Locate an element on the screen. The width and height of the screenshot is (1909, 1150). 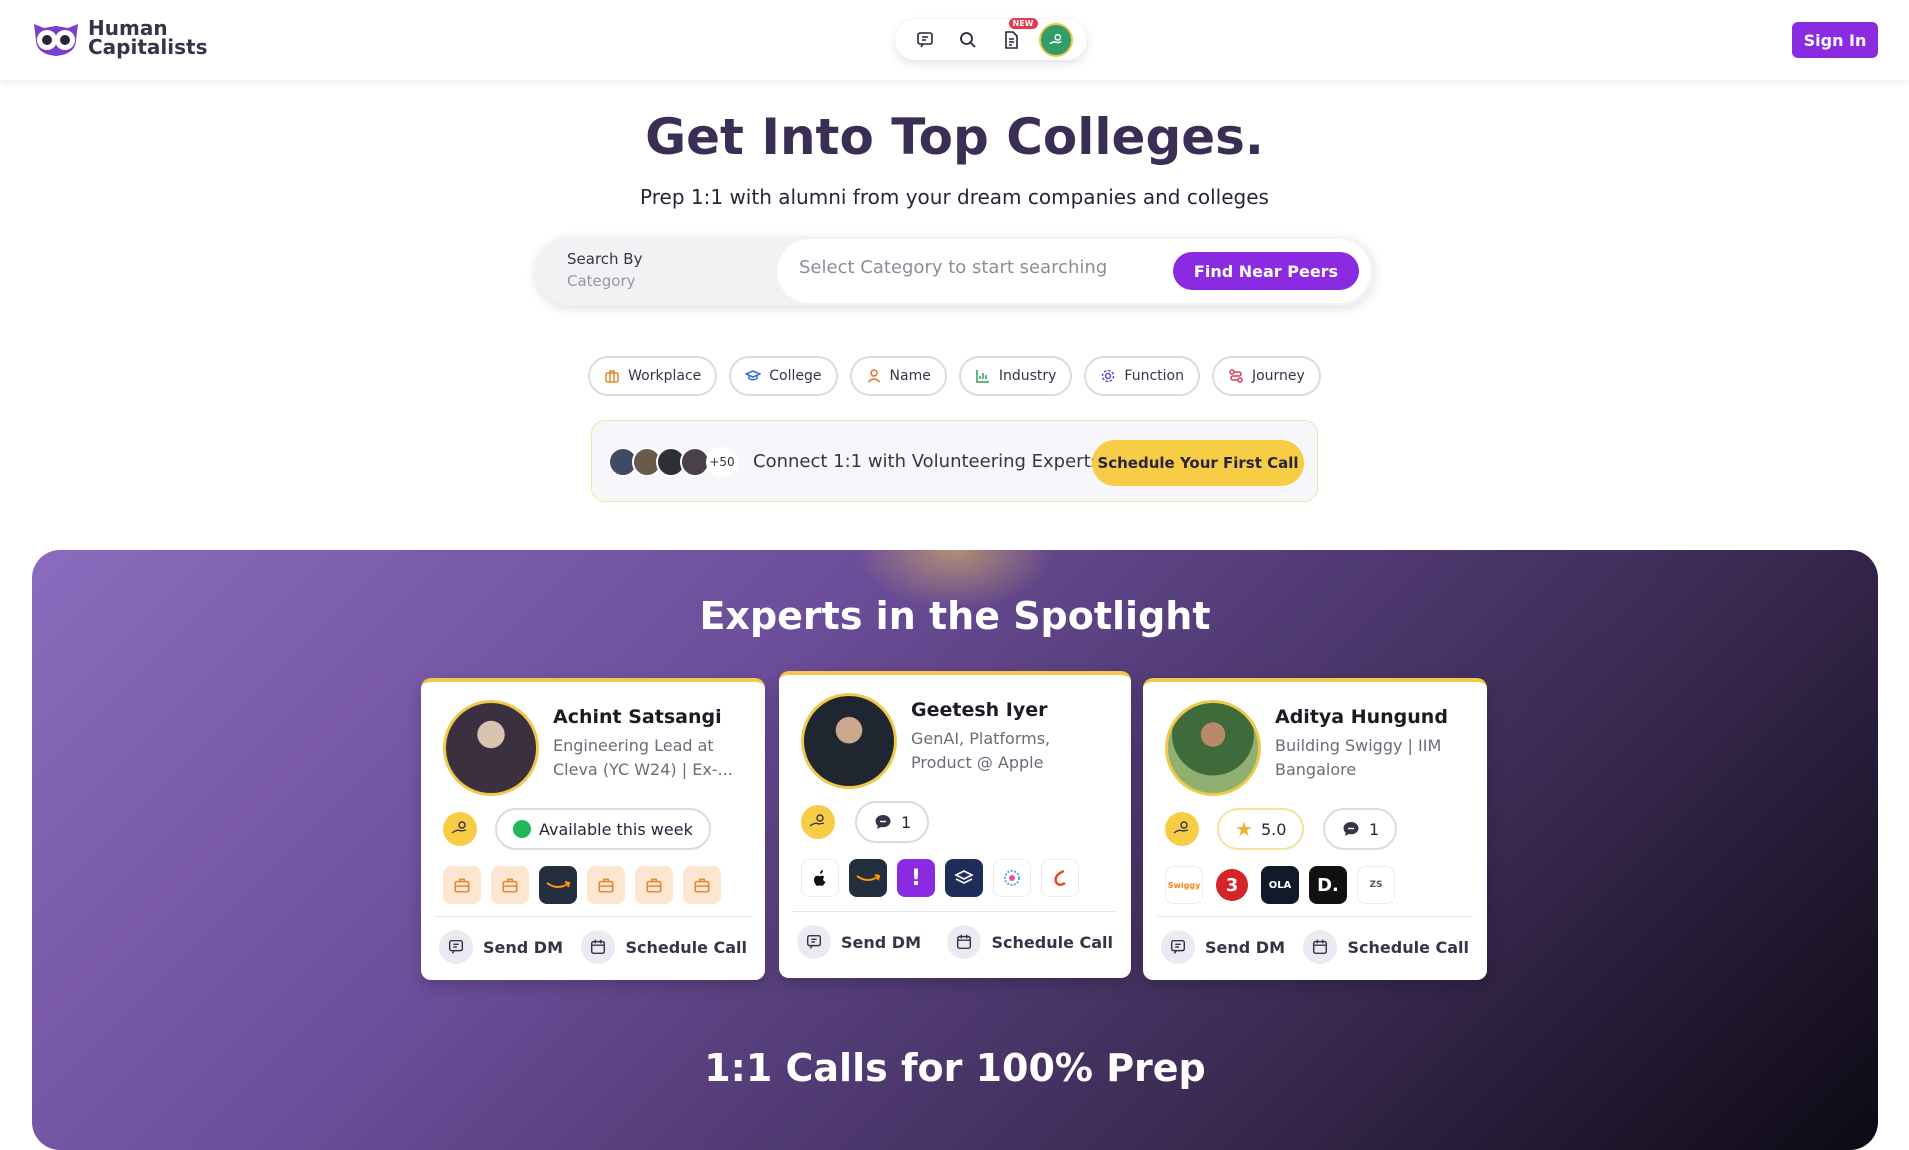
top-header: Human Capitalists NEW Sign In is located at coordinates (954, 40).